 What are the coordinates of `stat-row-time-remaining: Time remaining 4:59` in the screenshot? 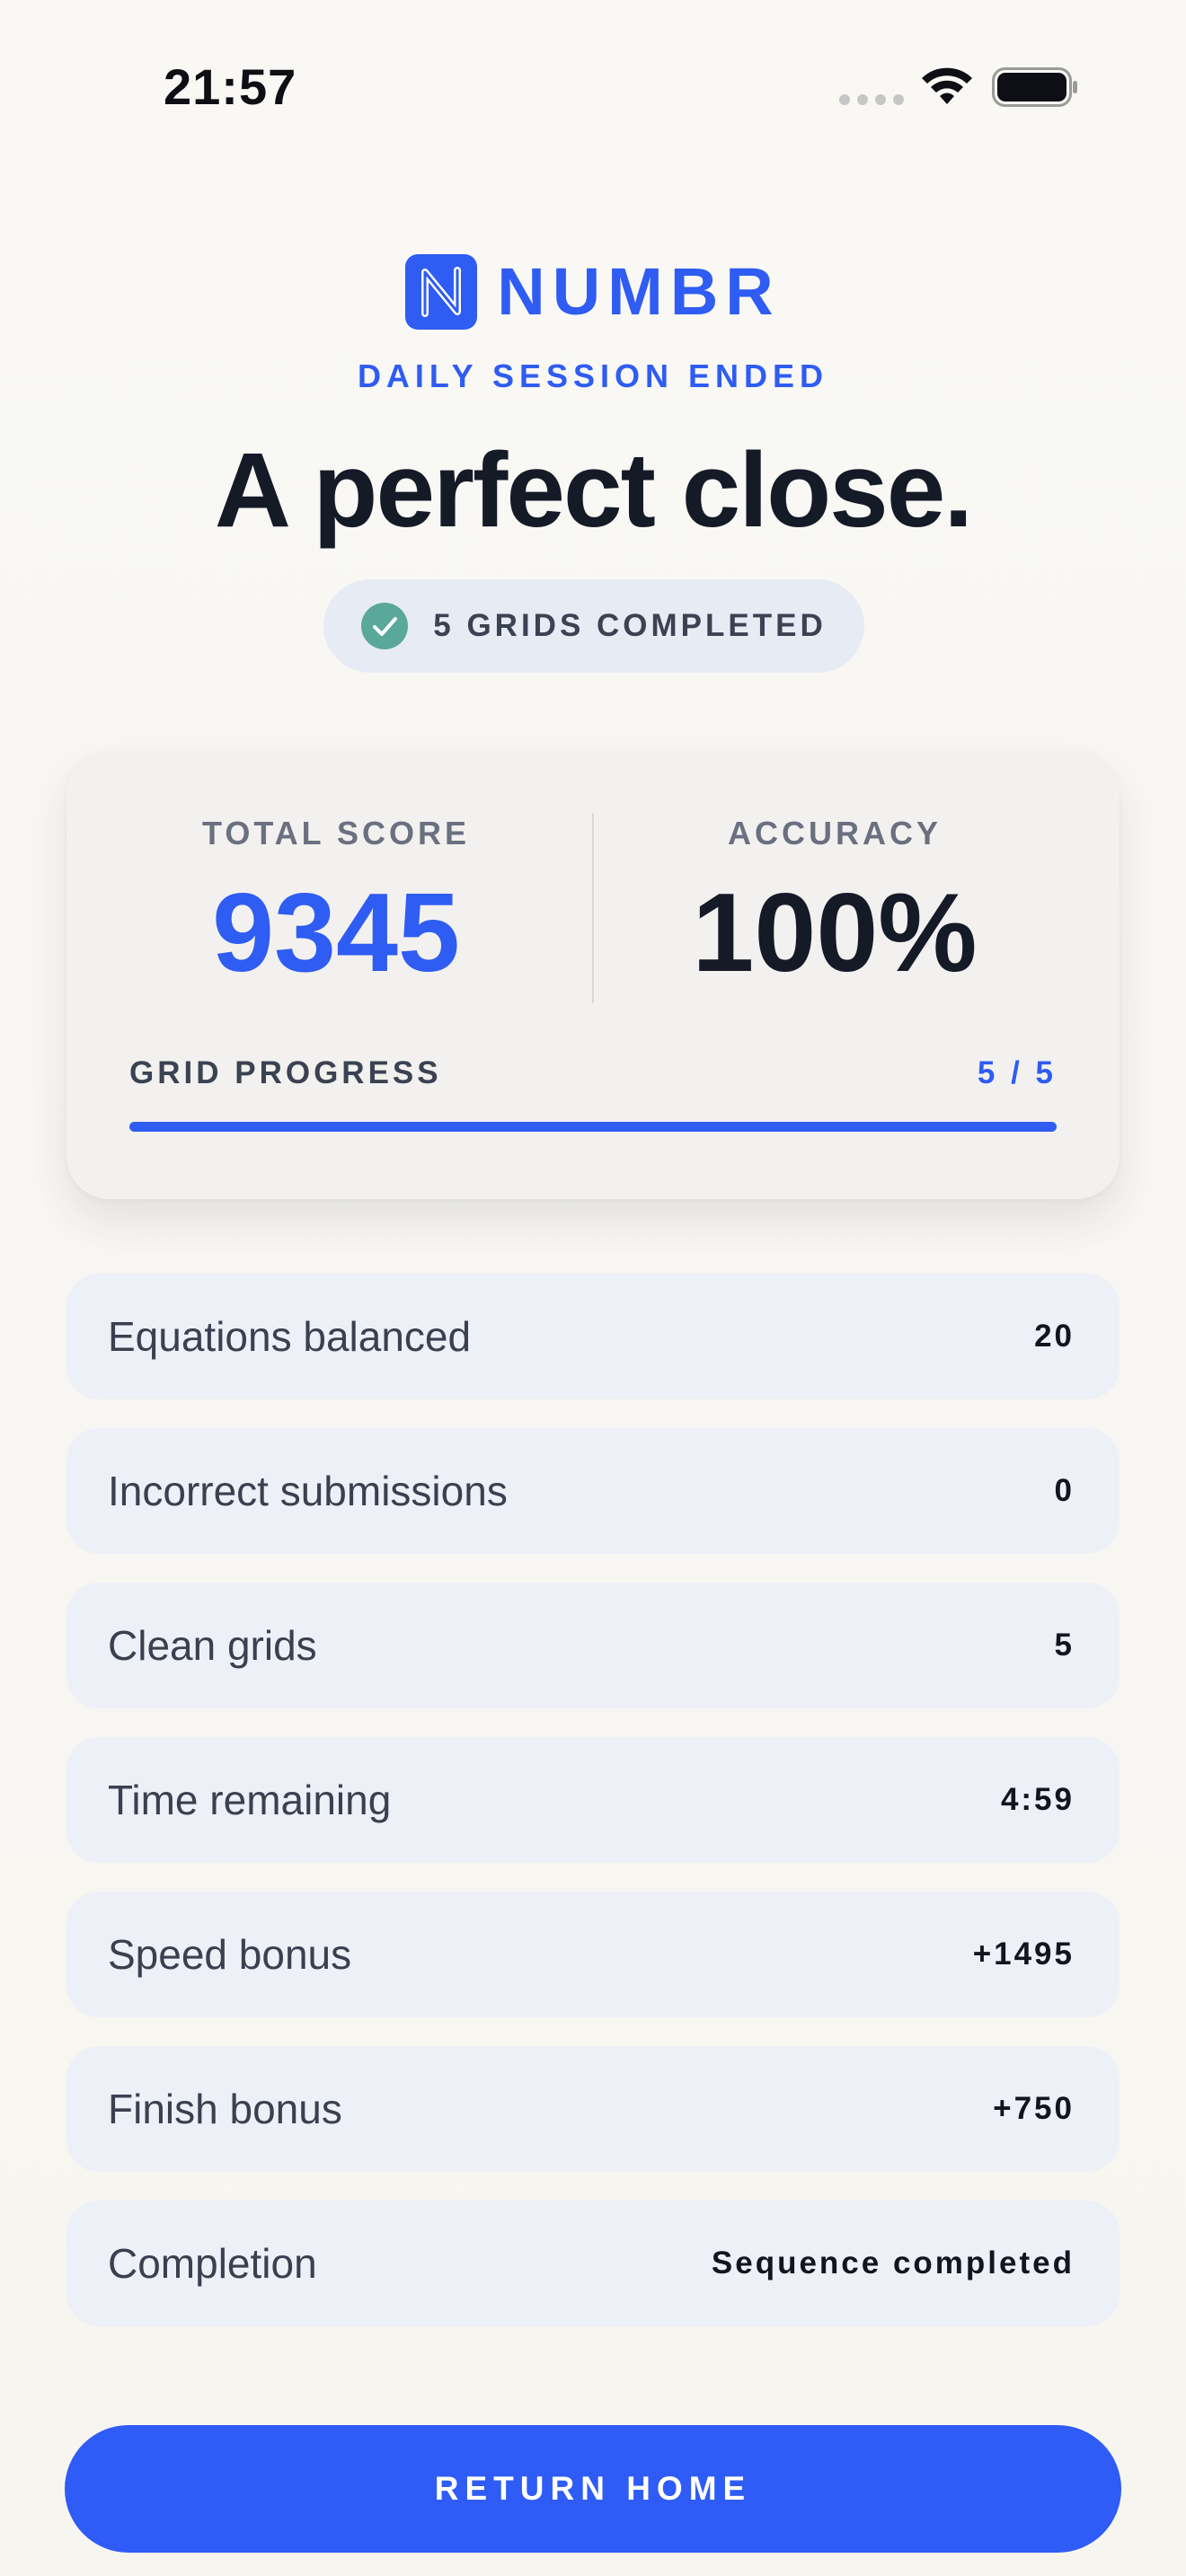 It's located at (593, 1800).